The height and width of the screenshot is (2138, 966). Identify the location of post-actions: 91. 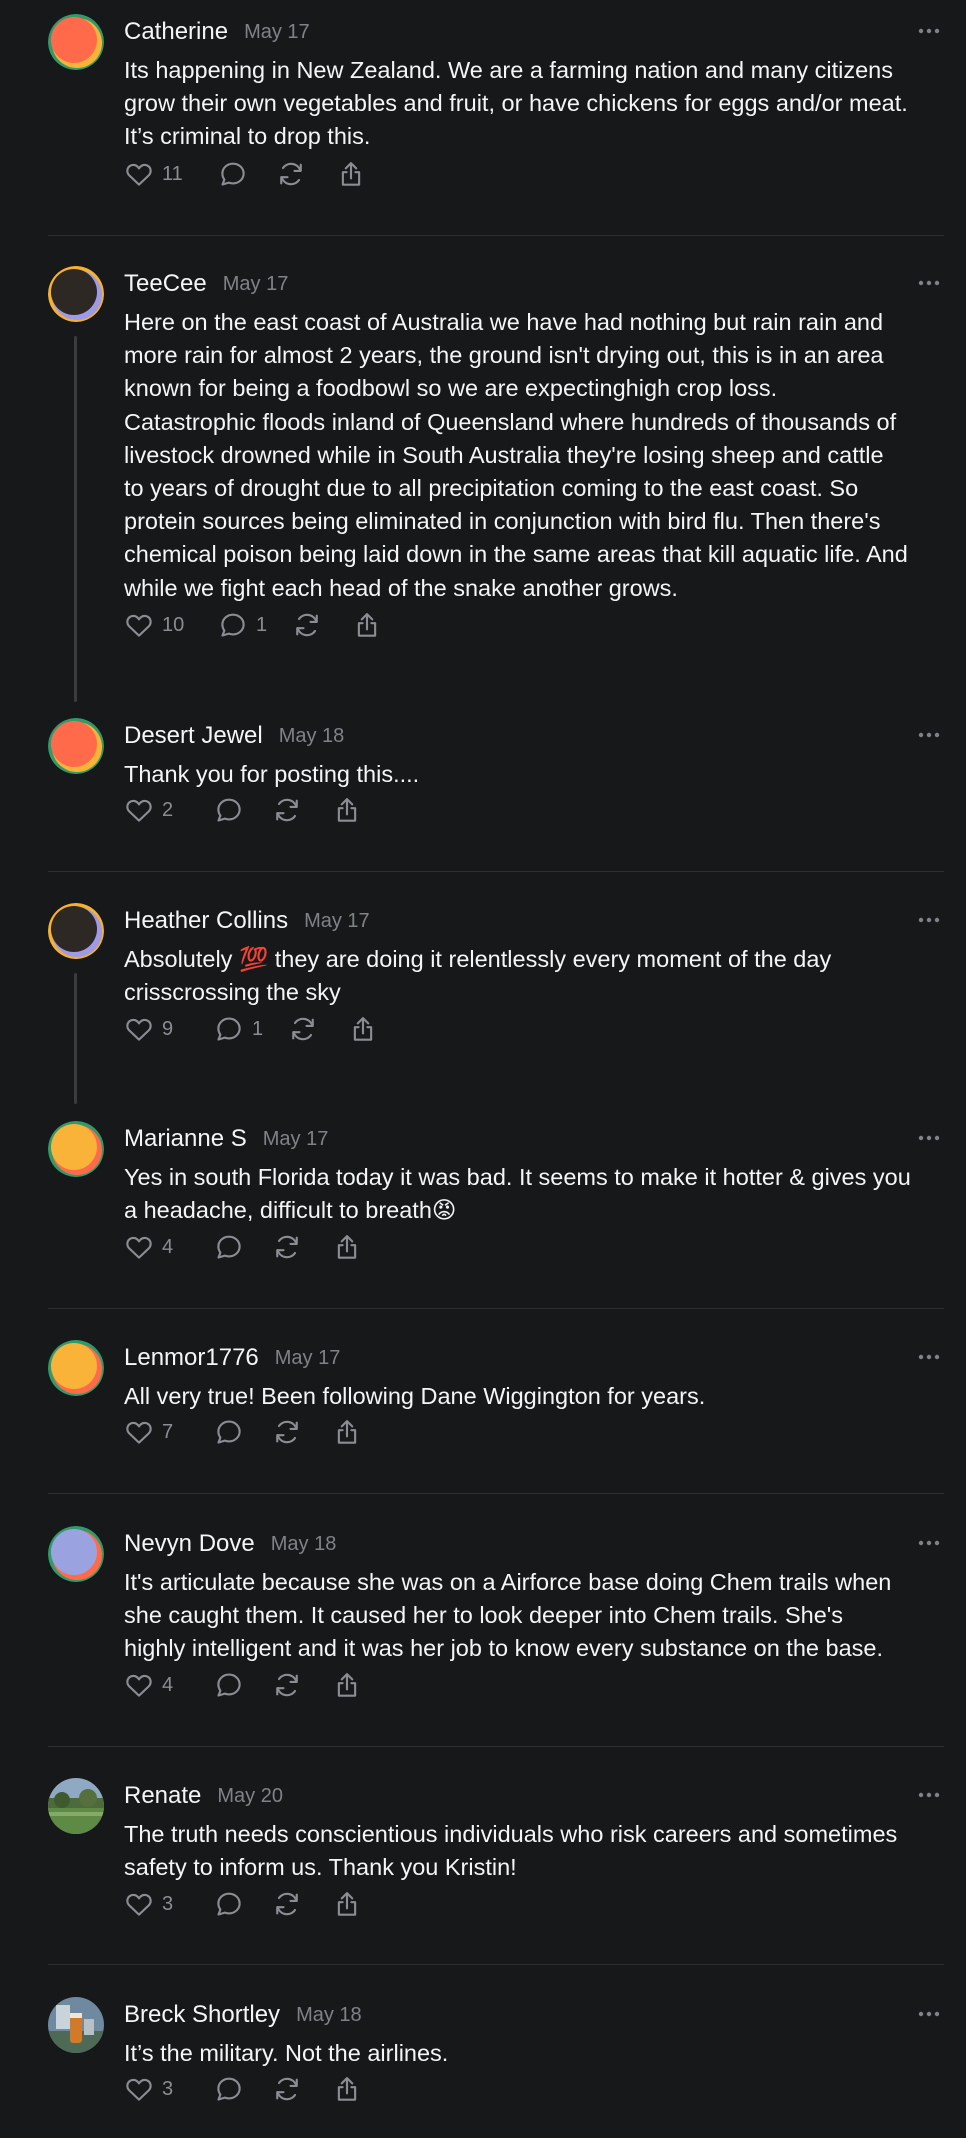
(251, 1029).